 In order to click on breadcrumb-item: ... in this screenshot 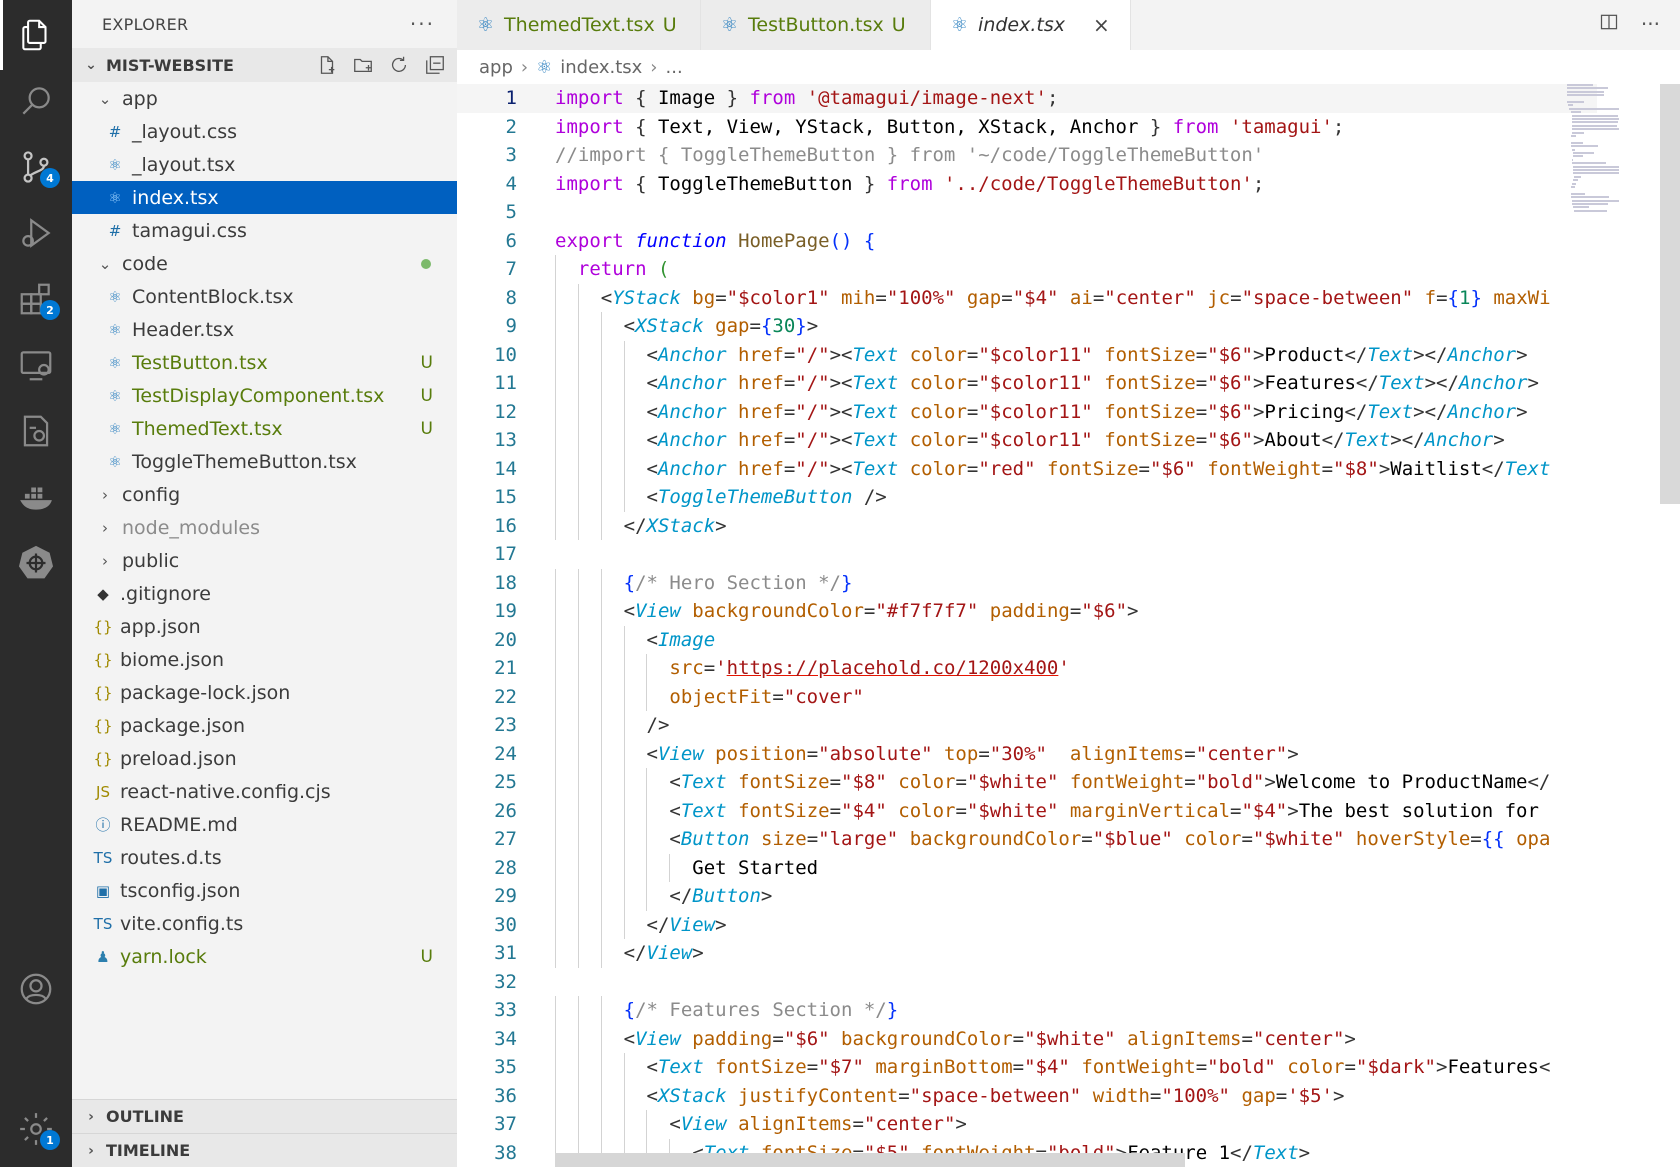, I will do `click(674, 67)`.